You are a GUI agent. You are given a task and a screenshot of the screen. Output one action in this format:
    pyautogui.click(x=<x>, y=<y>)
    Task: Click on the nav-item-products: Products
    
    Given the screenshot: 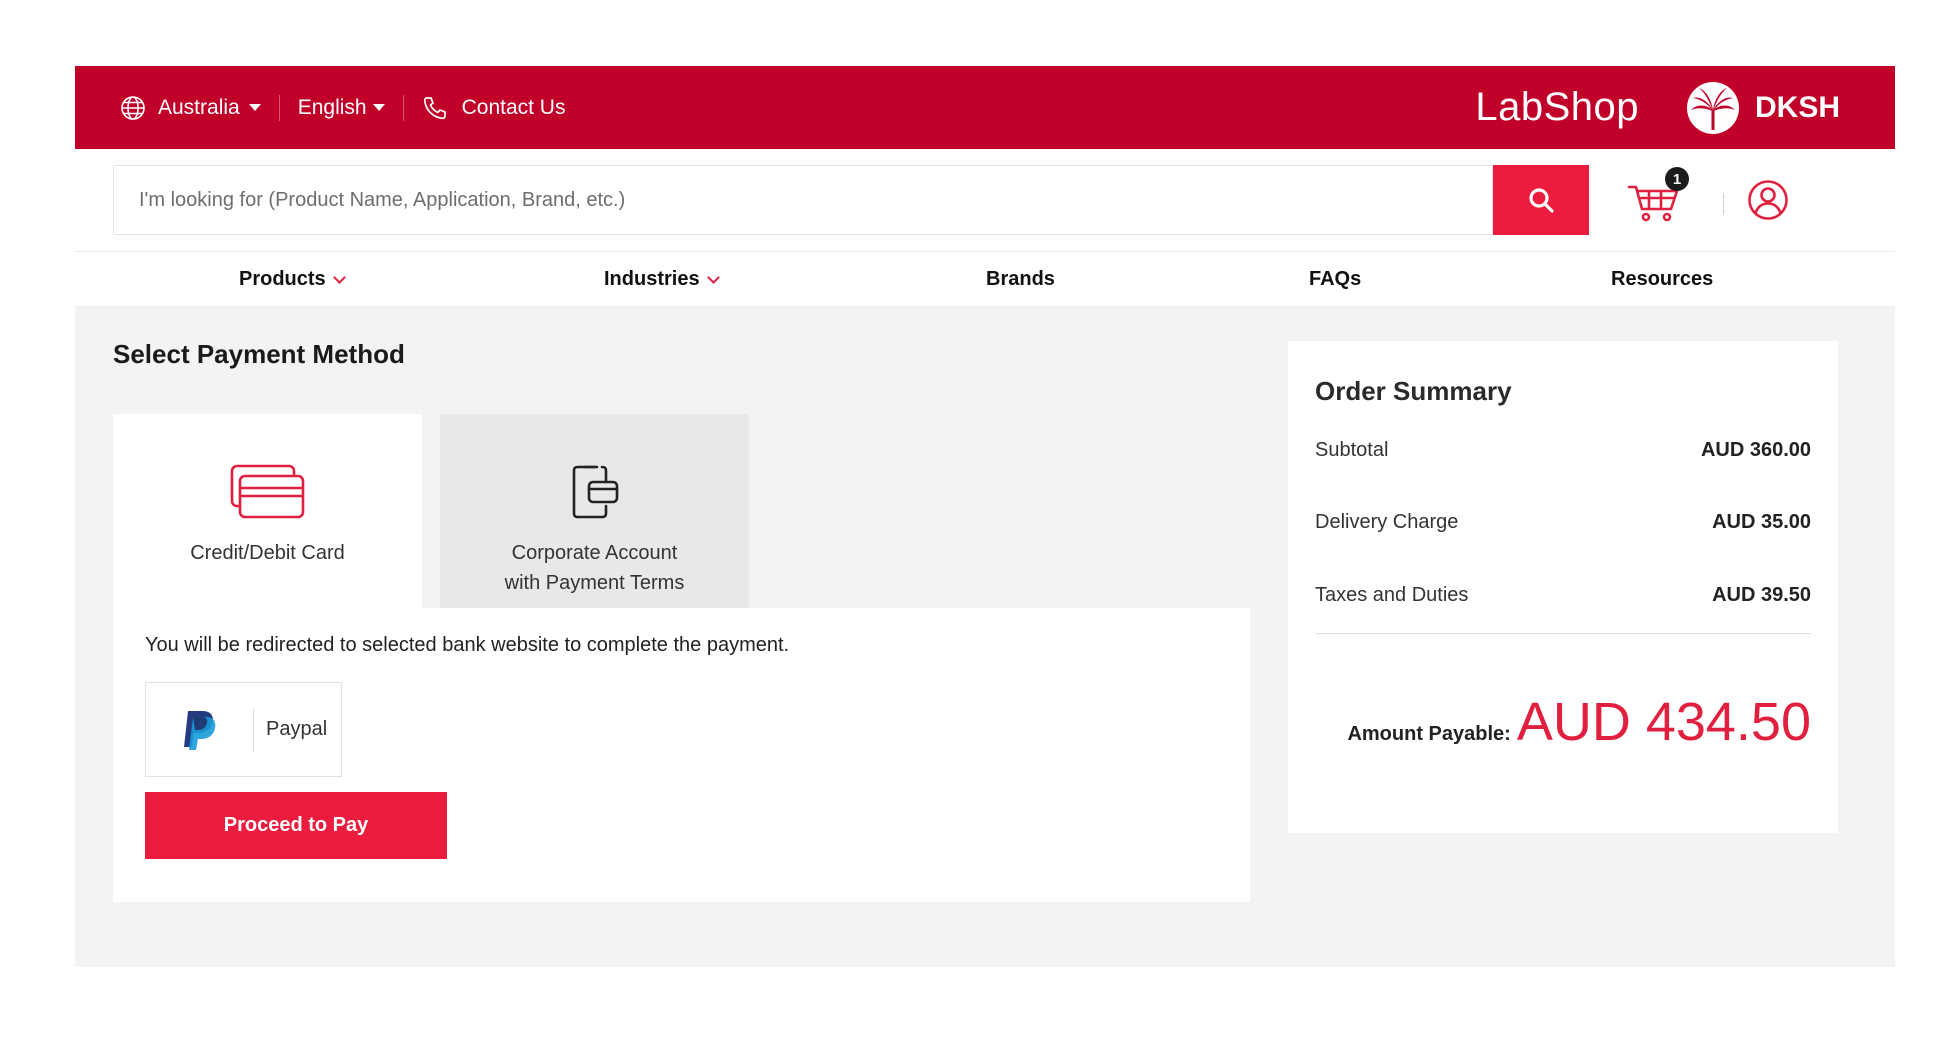 What is the action you would take?
    pyautogui.click(x=292, y=279)
    